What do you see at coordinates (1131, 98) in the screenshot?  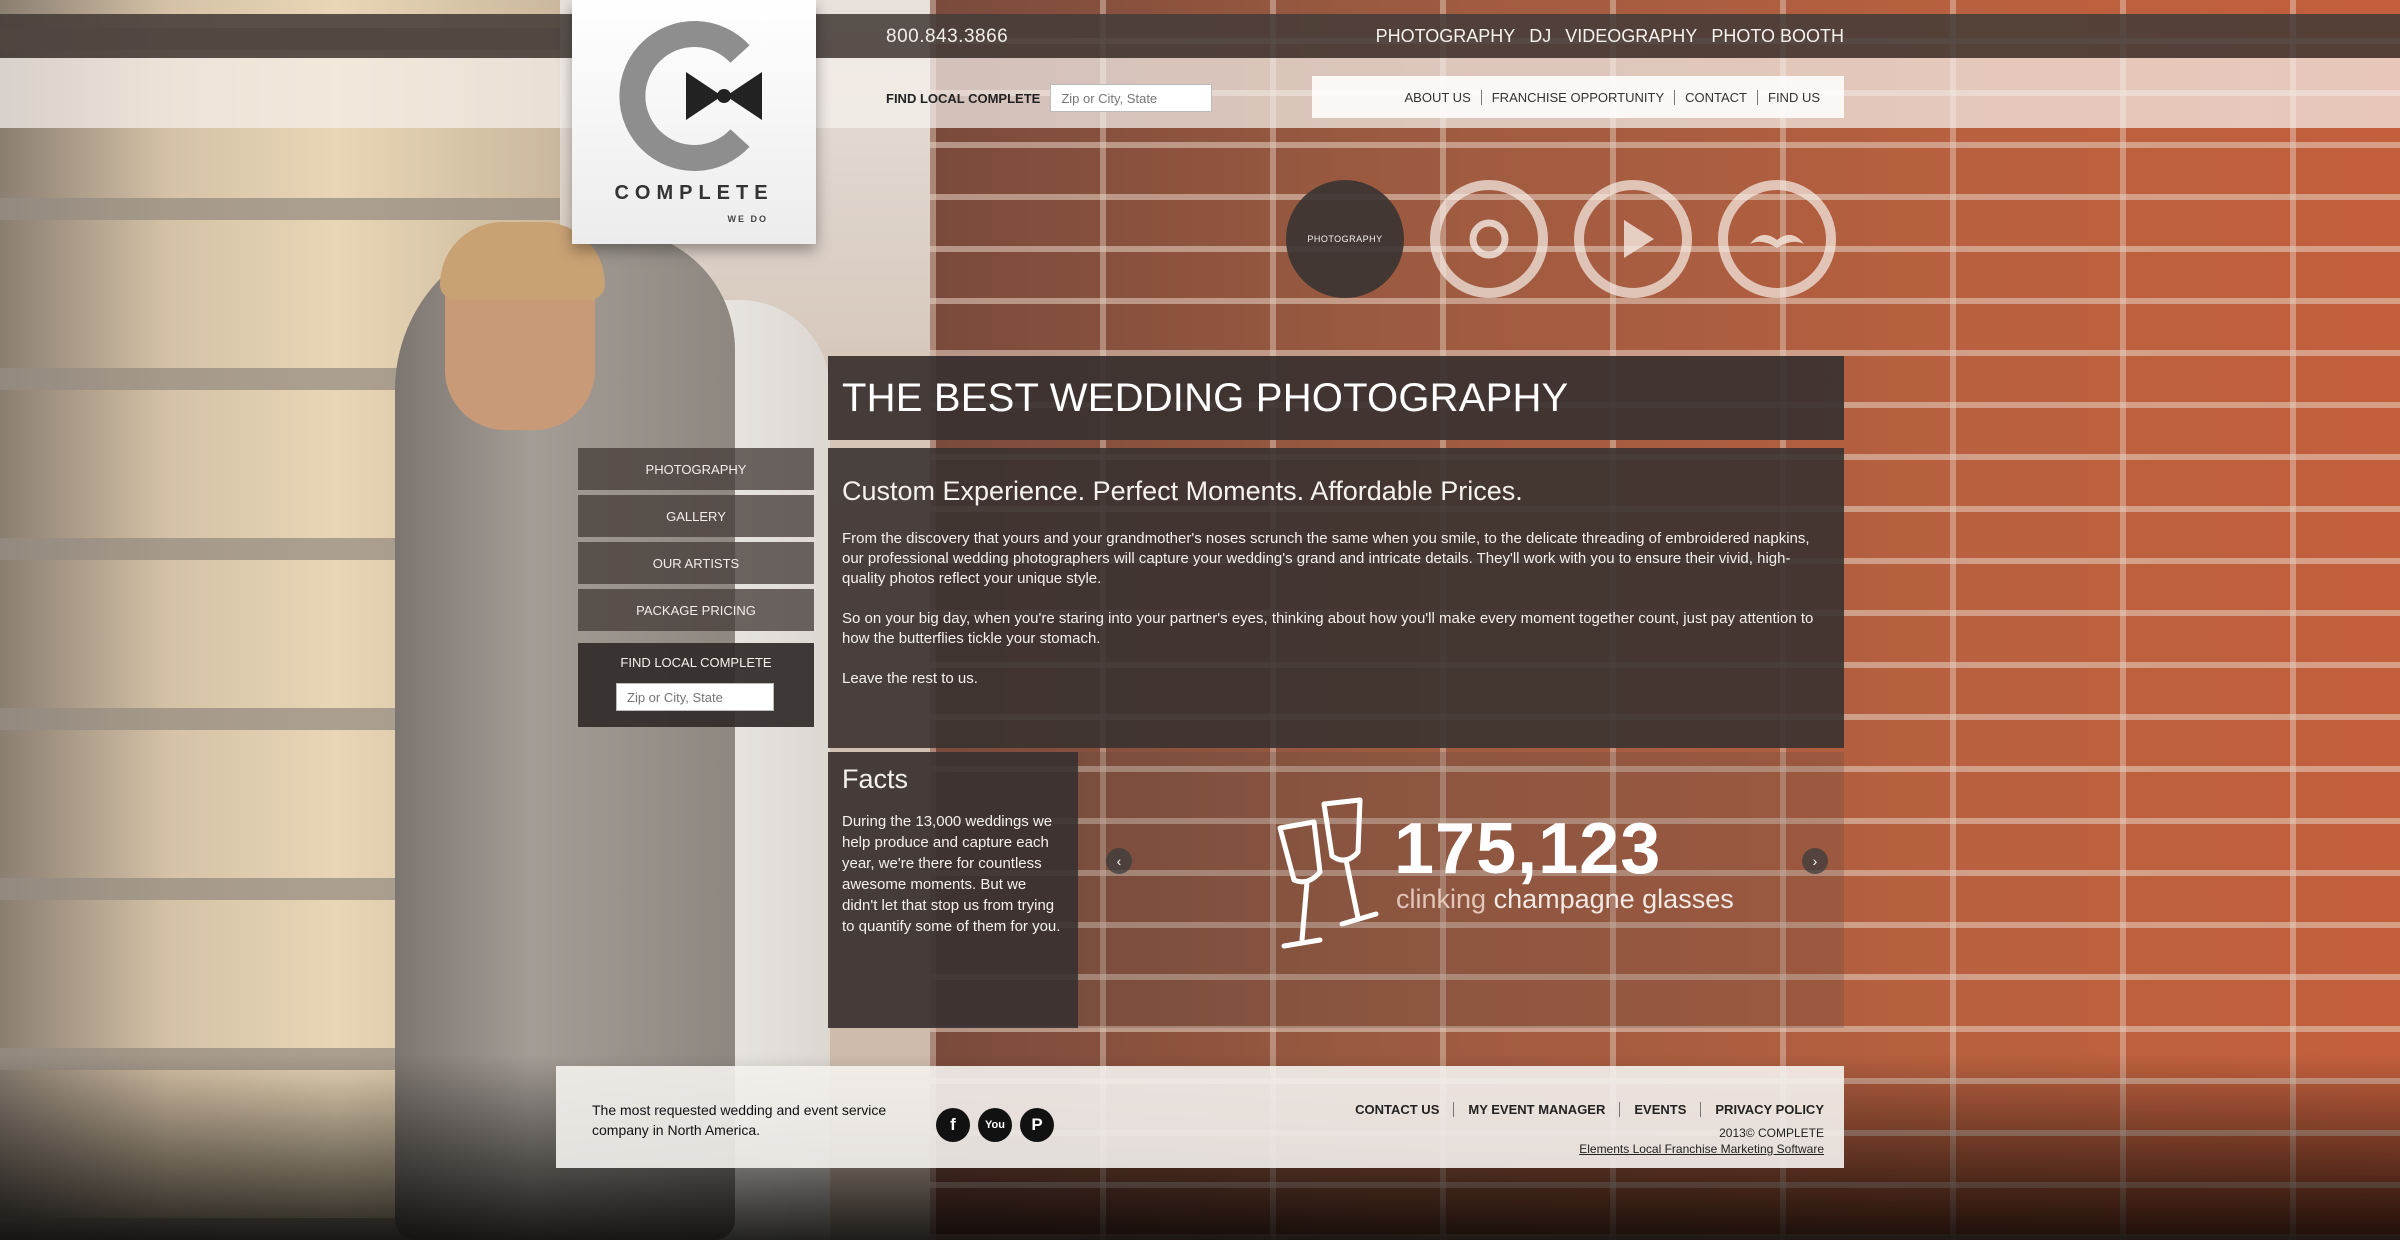 I see `location-search-input` at bounding box center [1131, 98].